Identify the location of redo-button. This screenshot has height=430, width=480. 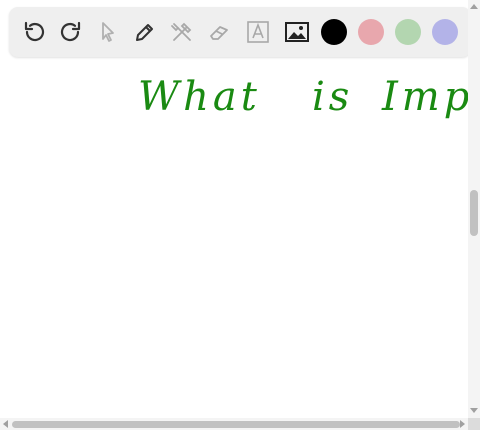
(71, 32).